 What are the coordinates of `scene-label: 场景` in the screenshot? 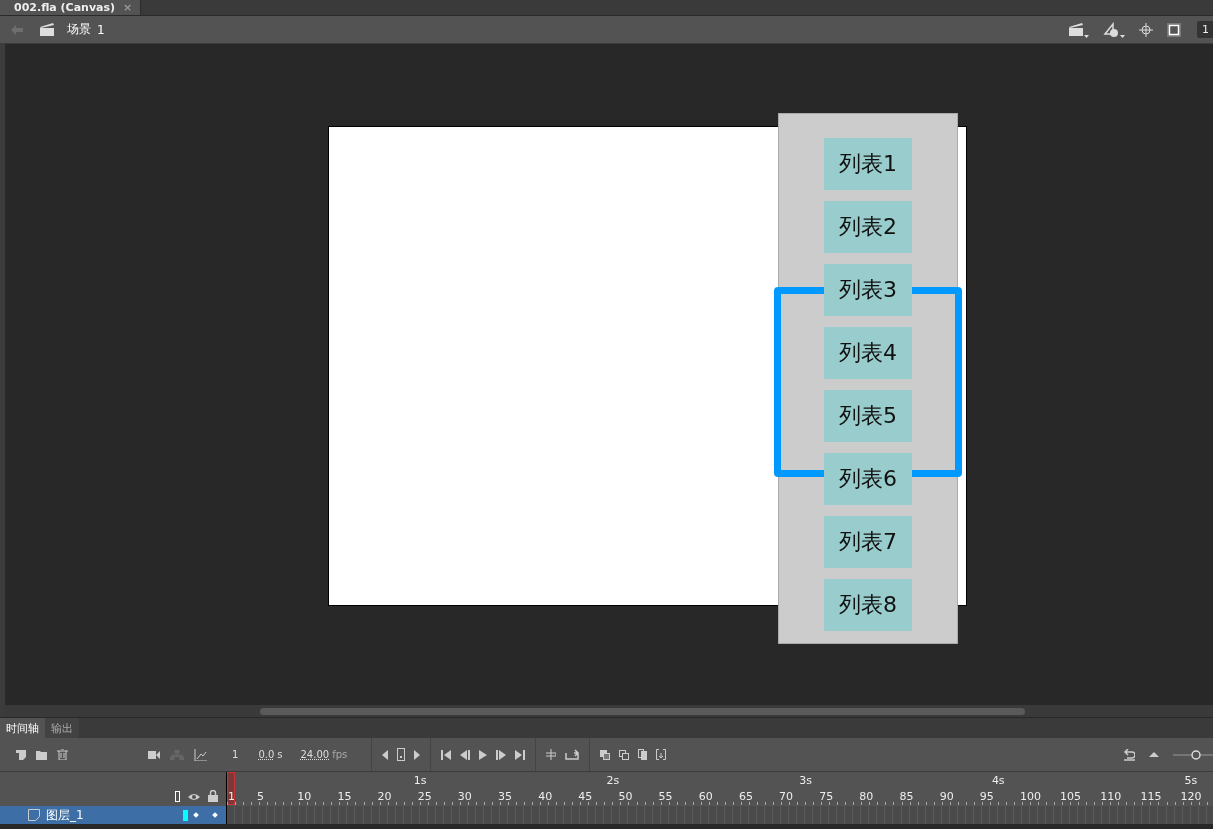 It's located at (79, 29).